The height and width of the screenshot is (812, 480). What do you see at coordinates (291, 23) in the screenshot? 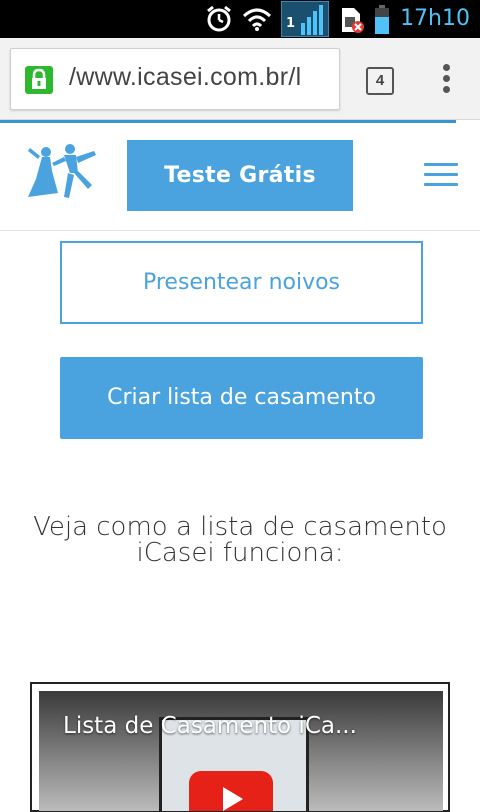
I see `signal-badge: 1` at bounding box center [291, 23].